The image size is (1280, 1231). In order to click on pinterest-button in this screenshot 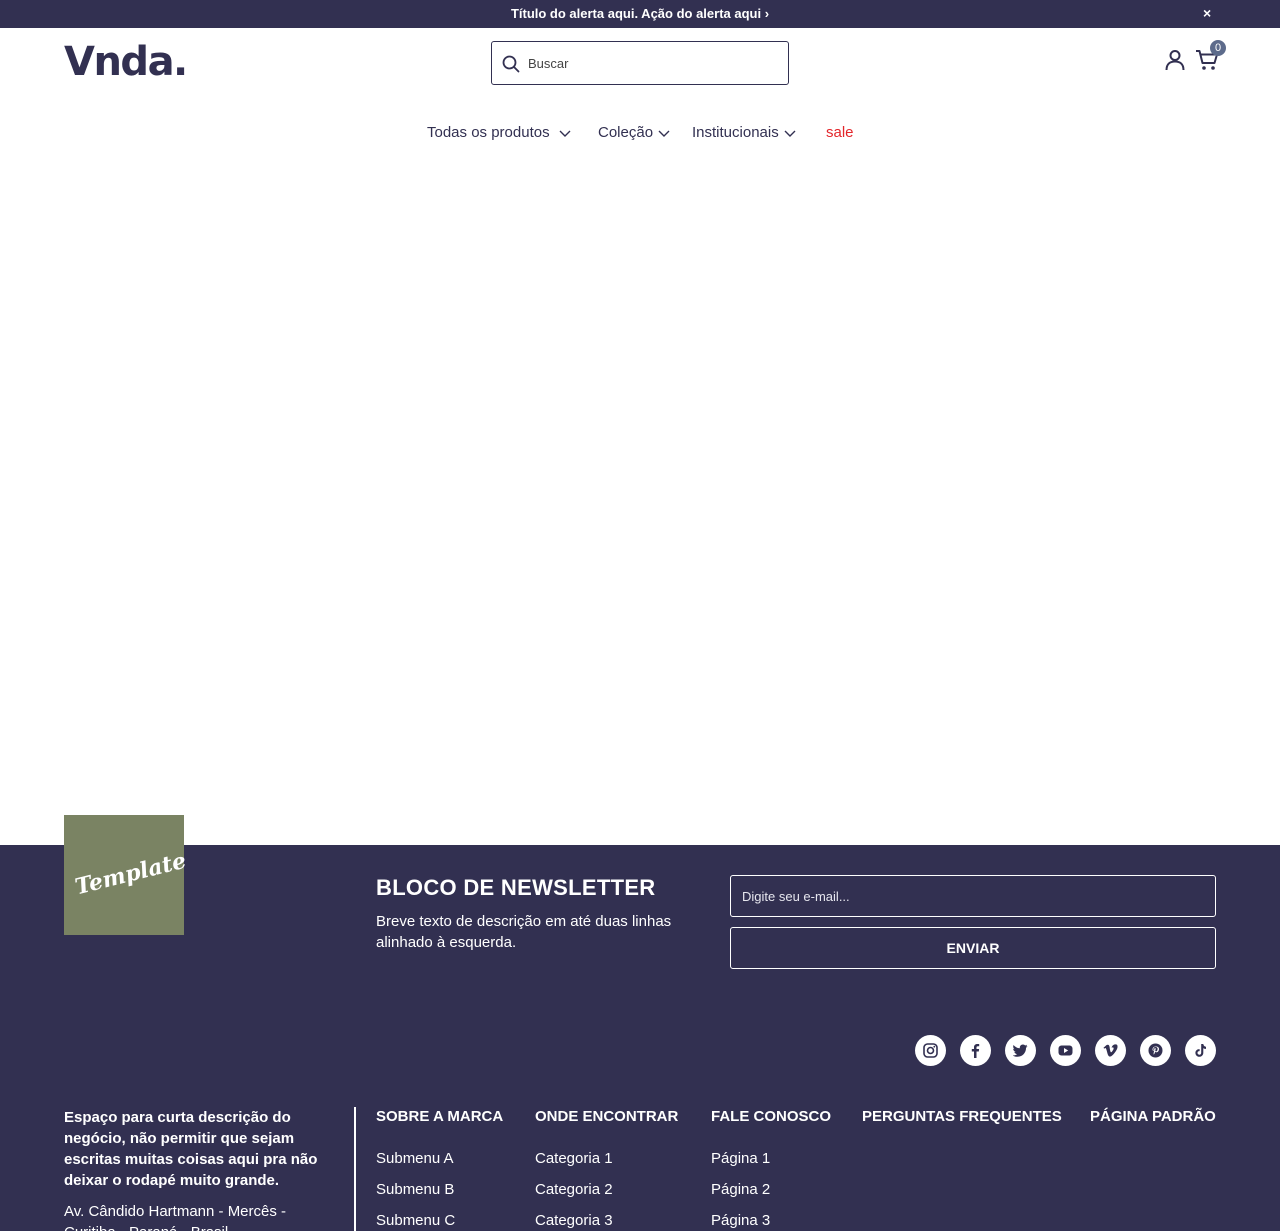, I will do `click(1155, 1050)`.